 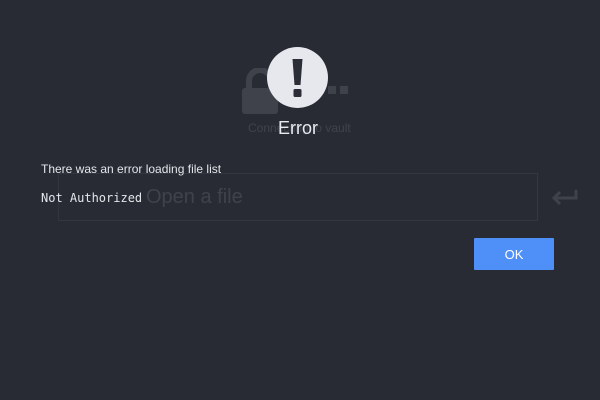 What do you see at coordinates (297, 77) in the screenshot?
I see `exclamation-icon` at bounding box center [297, 77].